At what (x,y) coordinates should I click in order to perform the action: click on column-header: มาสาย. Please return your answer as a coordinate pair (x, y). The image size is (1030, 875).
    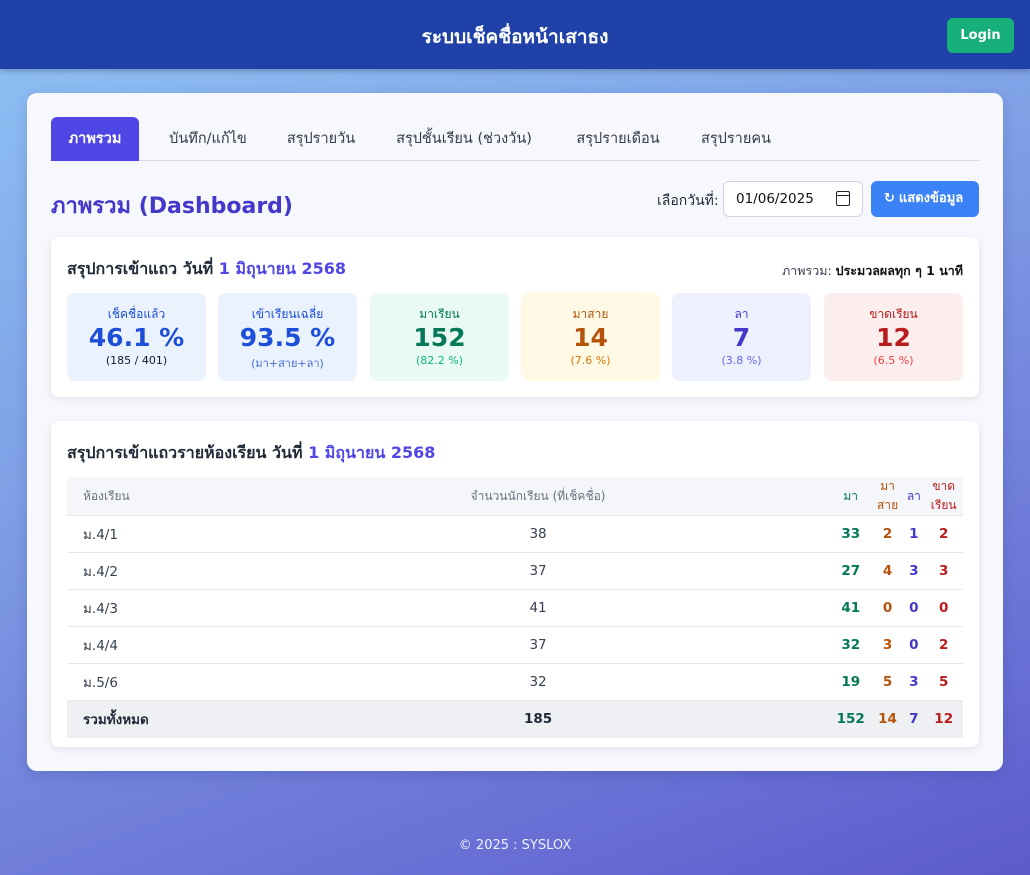
    Looking at the image, I should click on (888, 495).